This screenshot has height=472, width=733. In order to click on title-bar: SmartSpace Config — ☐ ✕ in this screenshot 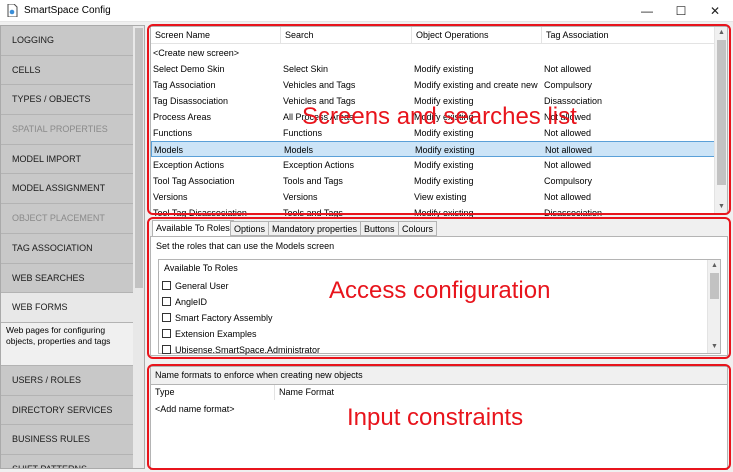, I will do `click(366, 11)`.